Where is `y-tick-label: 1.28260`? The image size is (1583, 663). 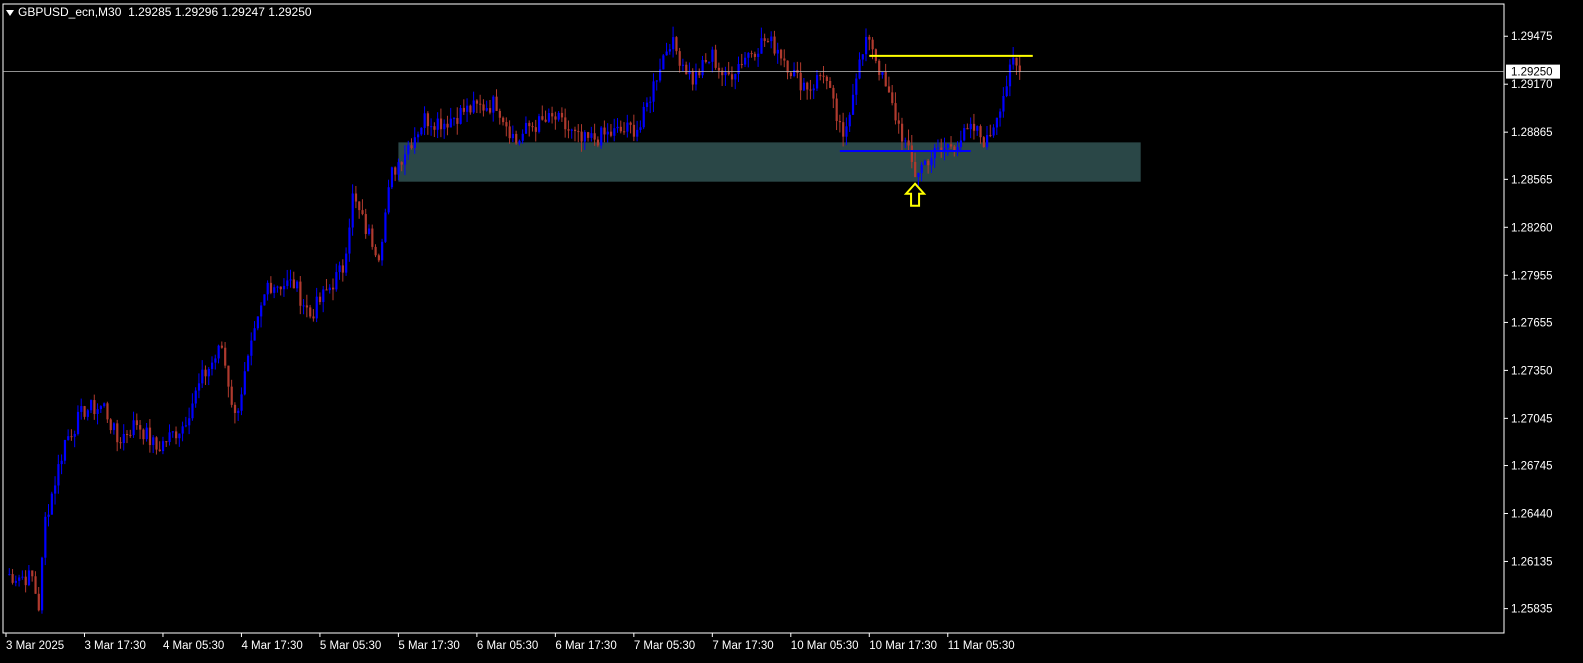 y-tick-label: 1.28260 is located at coordinates (1532, 228).